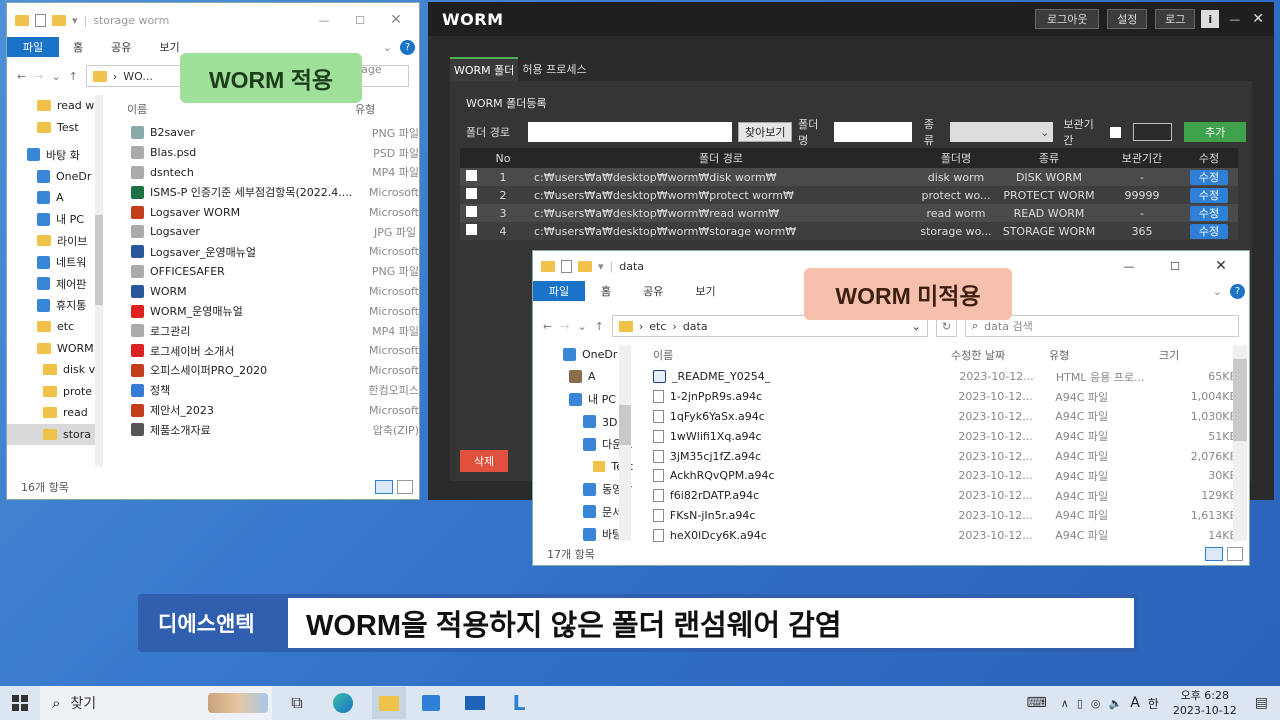 Image resolution: width=1280 pixels, height=720 pixels. What do you see at coordinates (1205, 703) in the screenshot?
I see `clock: 오후 6:28 2023-10-12` at bounding box center [1205, 703].